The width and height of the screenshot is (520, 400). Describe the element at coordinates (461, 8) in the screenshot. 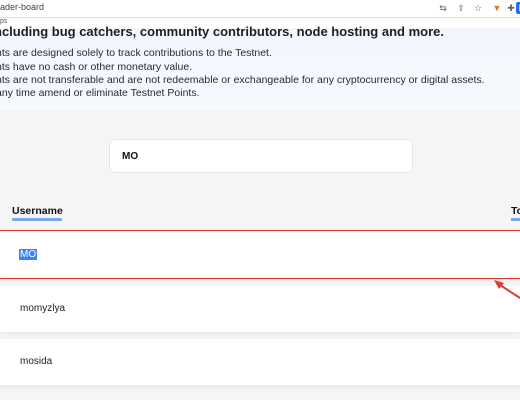

I see `share-icon: ⇪` at that location.